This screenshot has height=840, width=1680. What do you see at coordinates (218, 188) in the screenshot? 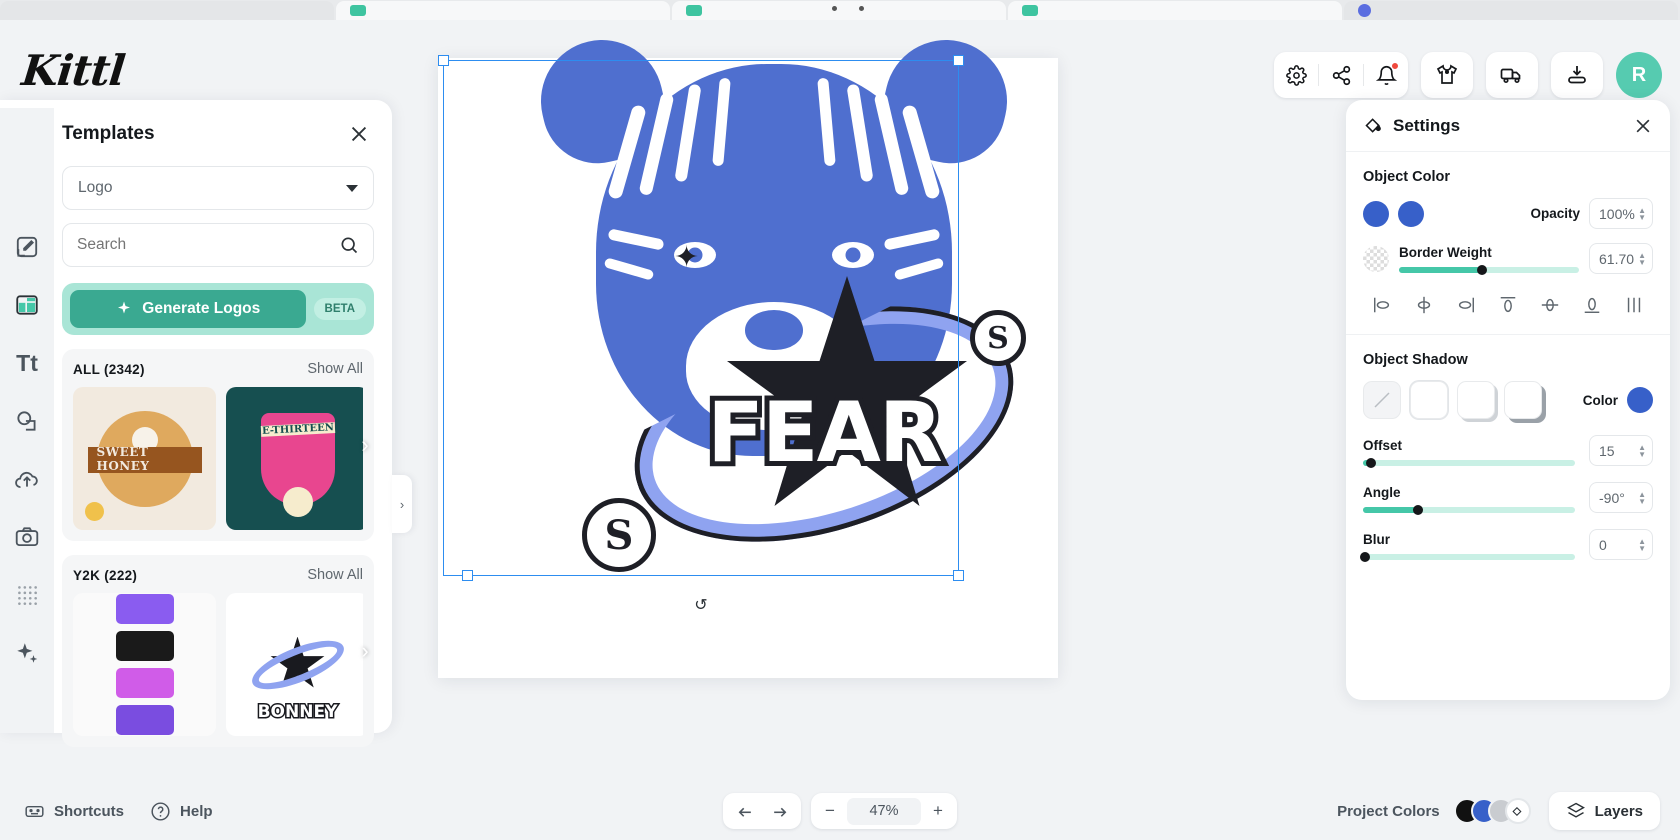
I see `category-select: Logo` at bounding box center [218, 188].